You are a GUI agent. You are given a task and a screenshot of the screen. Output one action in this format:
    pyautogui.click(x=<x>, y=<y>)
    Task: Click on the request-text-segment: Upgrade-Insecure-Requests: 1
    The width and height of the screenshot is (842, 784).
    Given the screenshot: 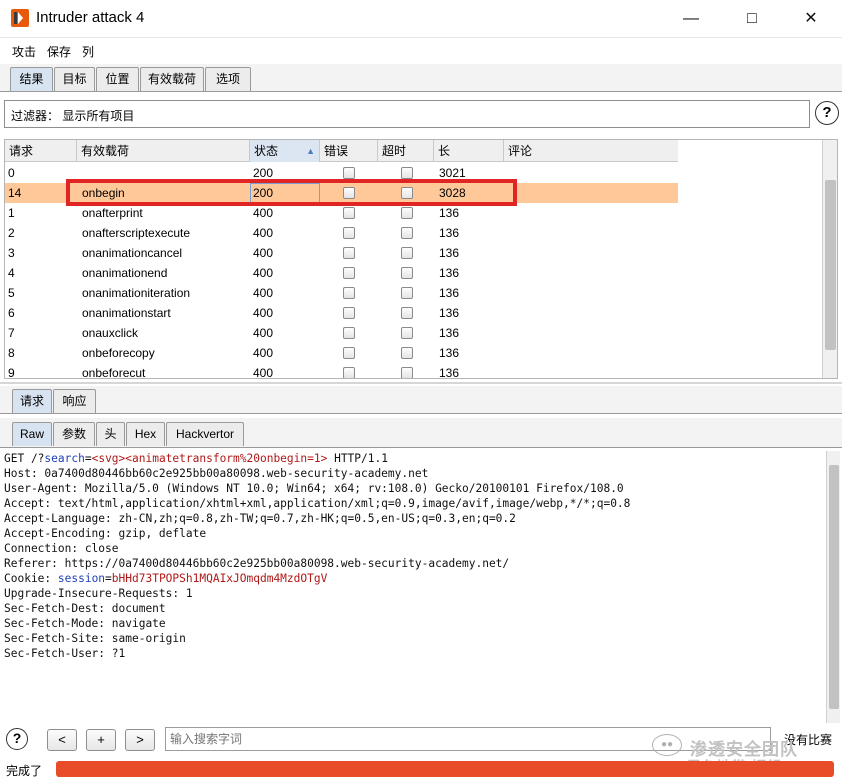 What is the action you would take?
    pyautogui.click(x=98, y=593)
    